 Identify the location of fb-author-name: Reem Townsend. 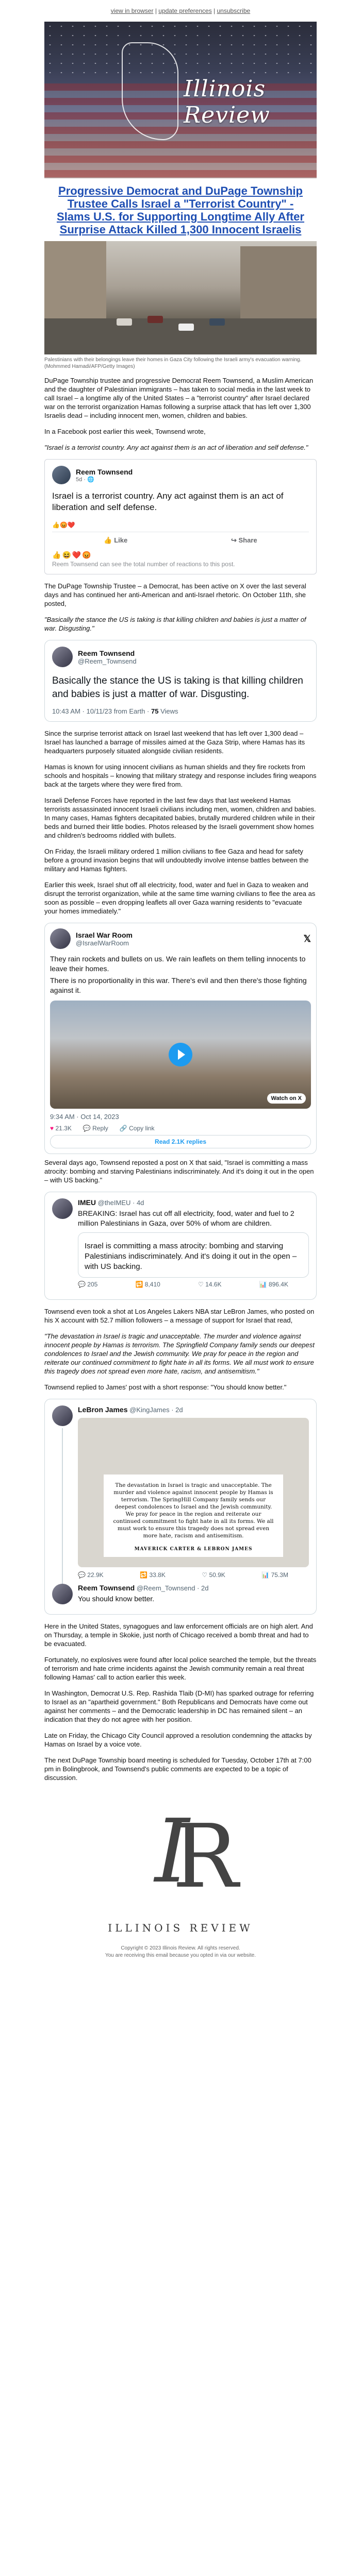
(104, 472).